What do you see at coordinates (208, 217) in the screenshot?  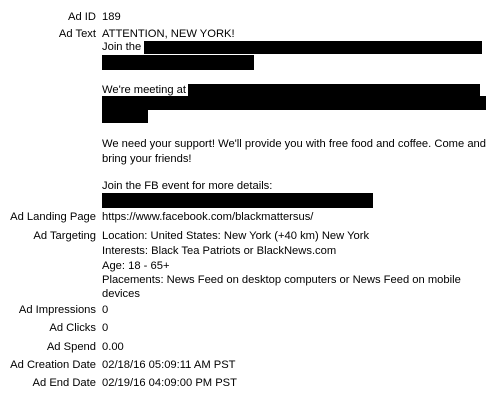 I see `ad-landing-page-value: https://www.facebook.com/blackmattersus/` at bounding box center [208, 217].